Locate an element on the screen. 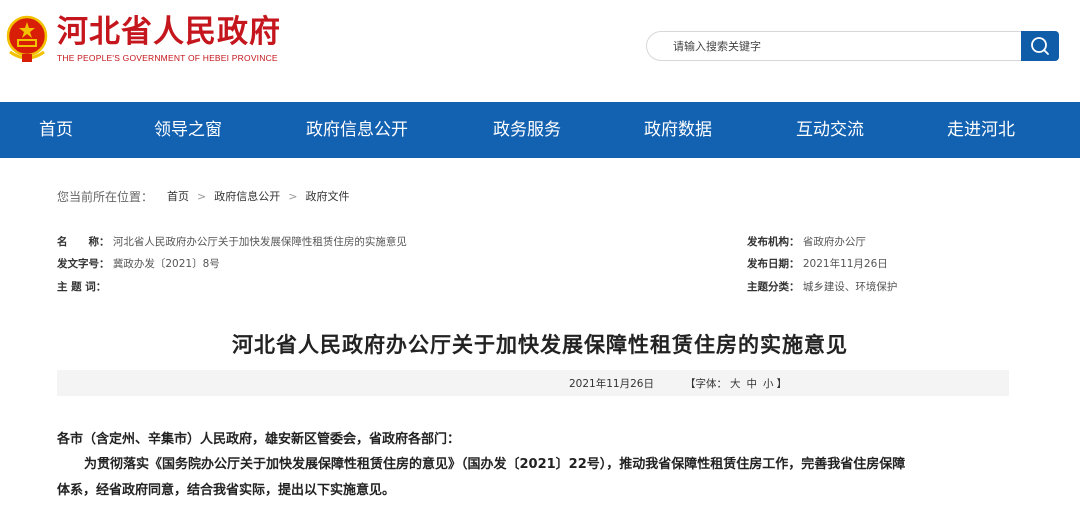 The height and width of the screenshot is (505, 1080). meta-category: 主题分类： 城乡建设、环境保护 is located at coordinates (822, 286).